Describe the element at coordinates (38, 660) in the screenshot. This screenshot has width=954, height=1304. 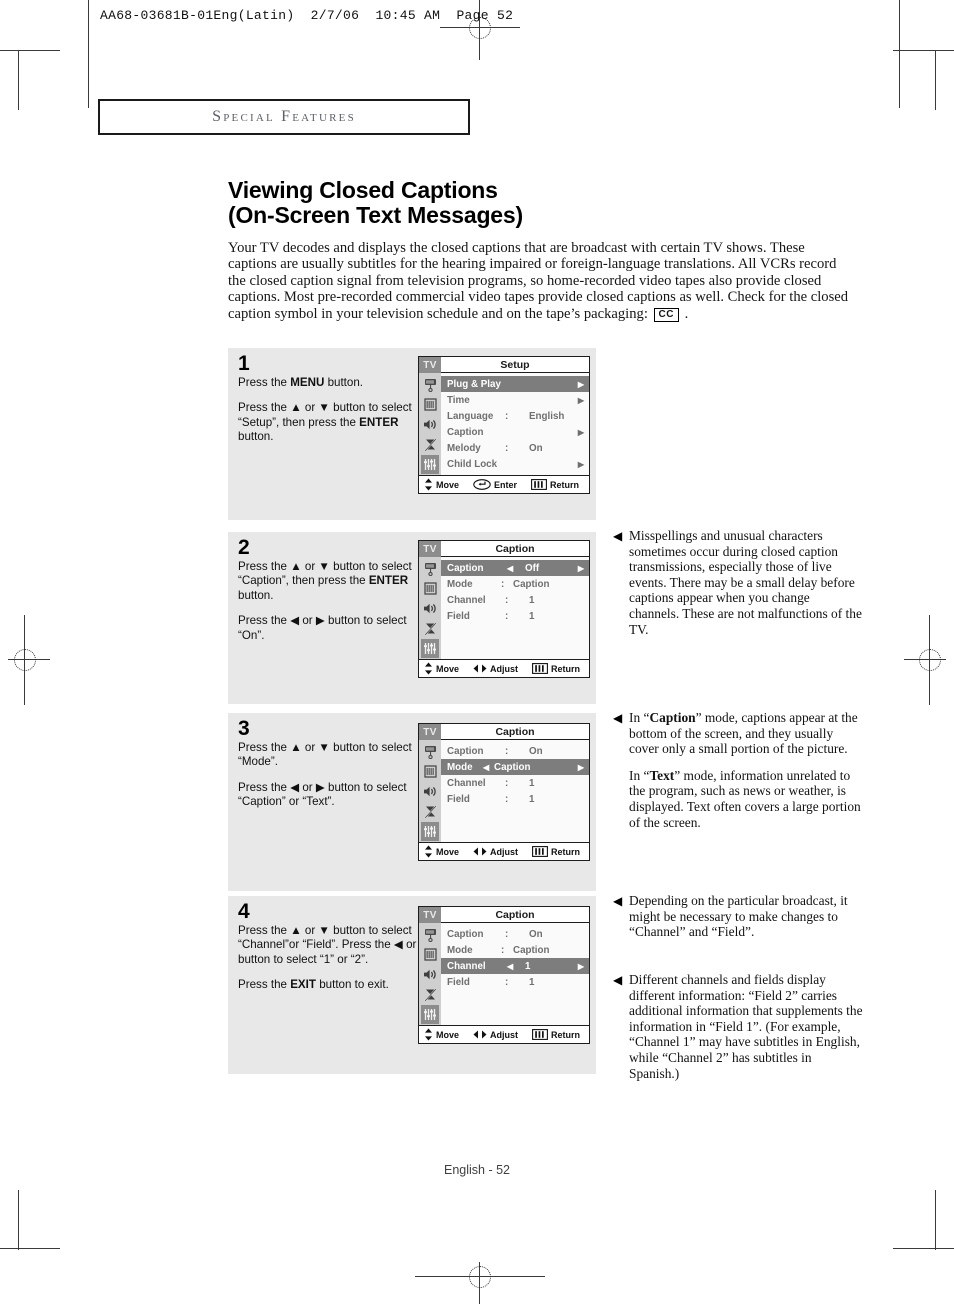
I see `registration-mark-left` at that location.